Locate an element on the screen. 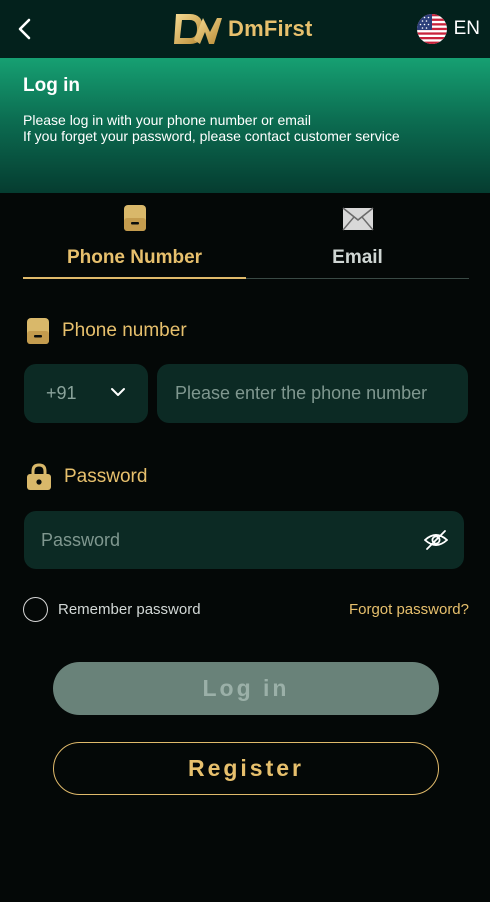  password-label: Password is located at coordinates (86, 477).